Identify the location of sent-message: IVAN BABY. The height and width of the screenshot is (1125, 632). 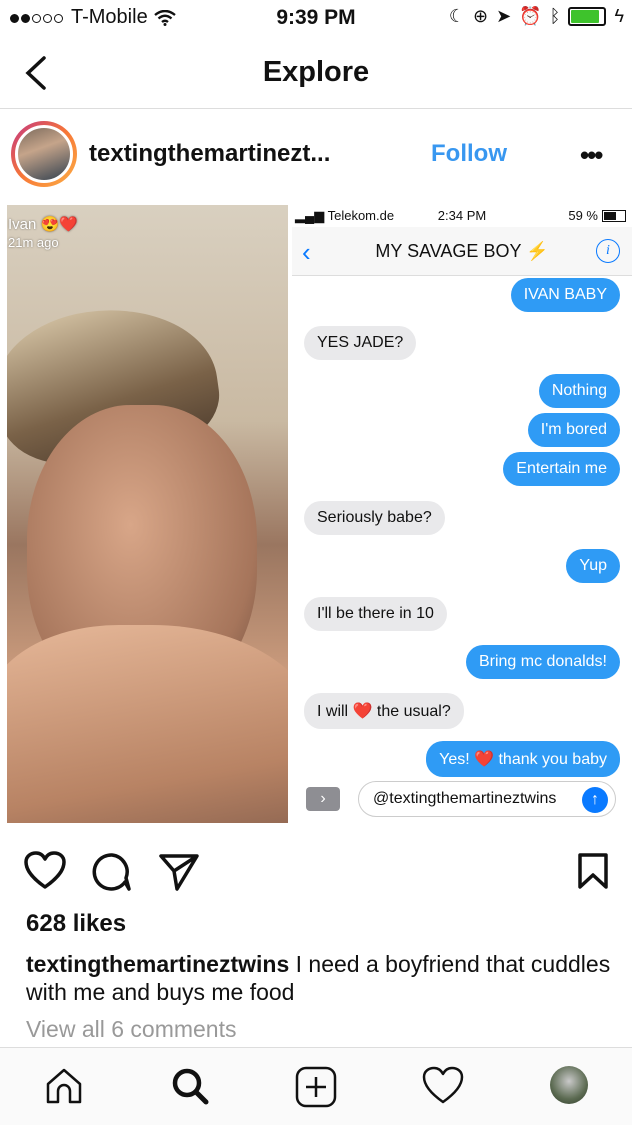
(565, 295).